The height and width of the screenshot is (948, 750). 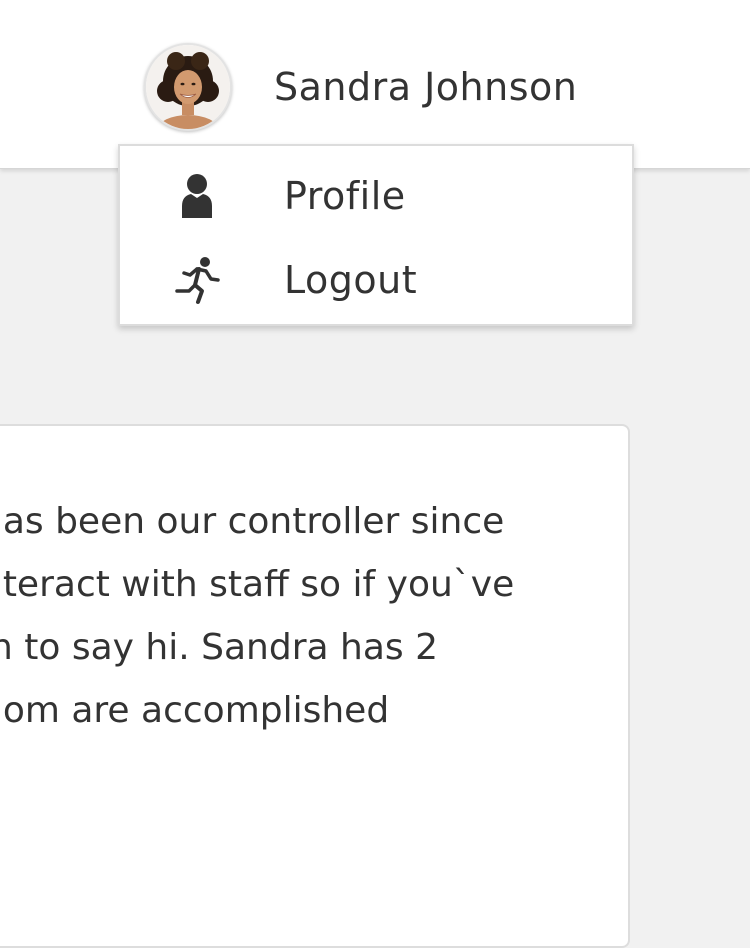 I want to click on user-dropdown-menu: Profile Logout, so click(x=376, y=235).